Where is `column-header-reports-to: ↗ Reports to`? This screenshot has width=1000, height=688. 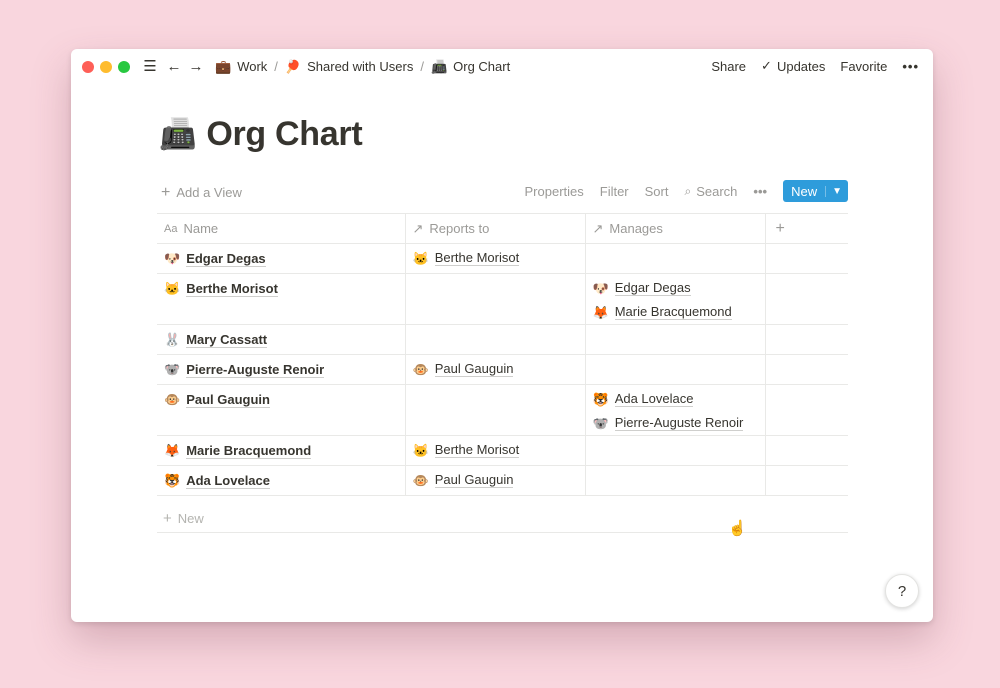
column-header-reports-to: ↗ Reports to is located at coordinates (495, 228).